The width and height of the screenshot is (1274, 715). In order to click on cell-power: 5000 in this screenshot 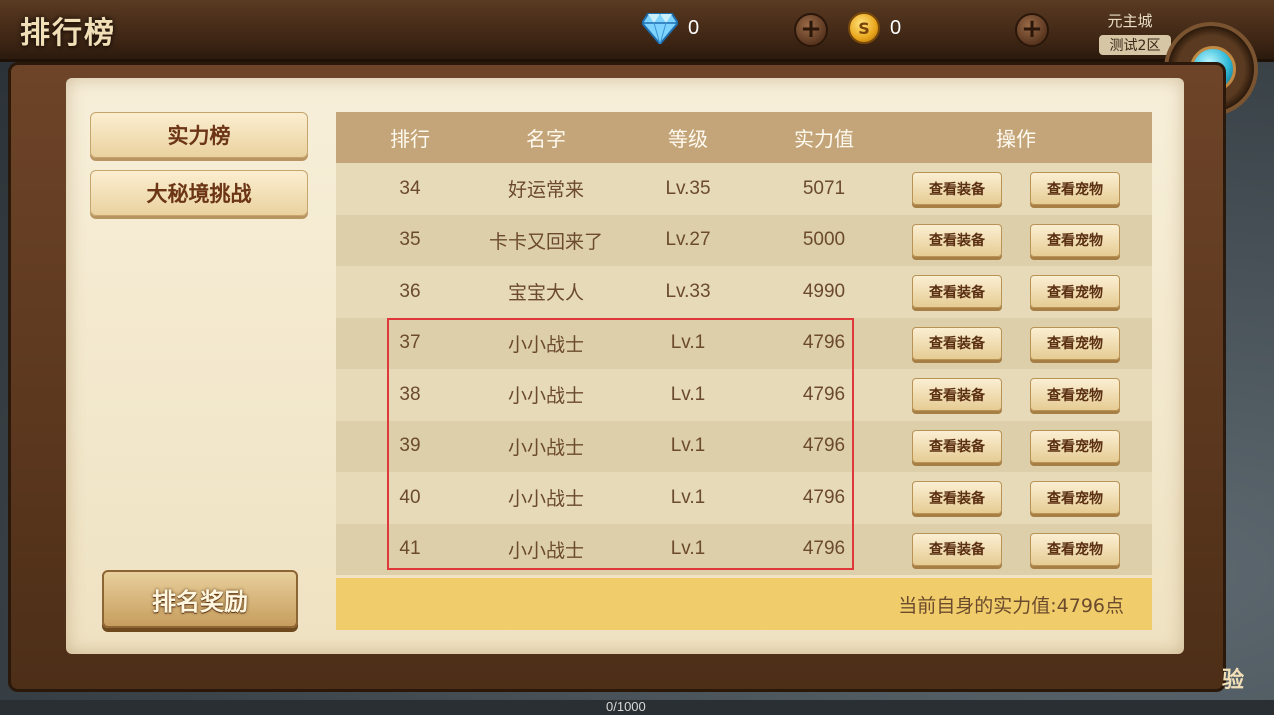, I will do `click(824, 240)`.